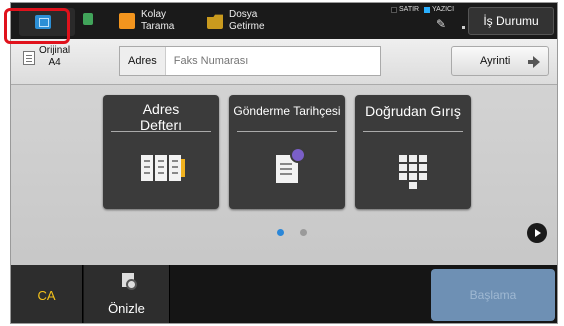 Image resolution: width=564 pixels, height=326 pixels. I want to click on line-status-label: SATIR, so click(409, 9).